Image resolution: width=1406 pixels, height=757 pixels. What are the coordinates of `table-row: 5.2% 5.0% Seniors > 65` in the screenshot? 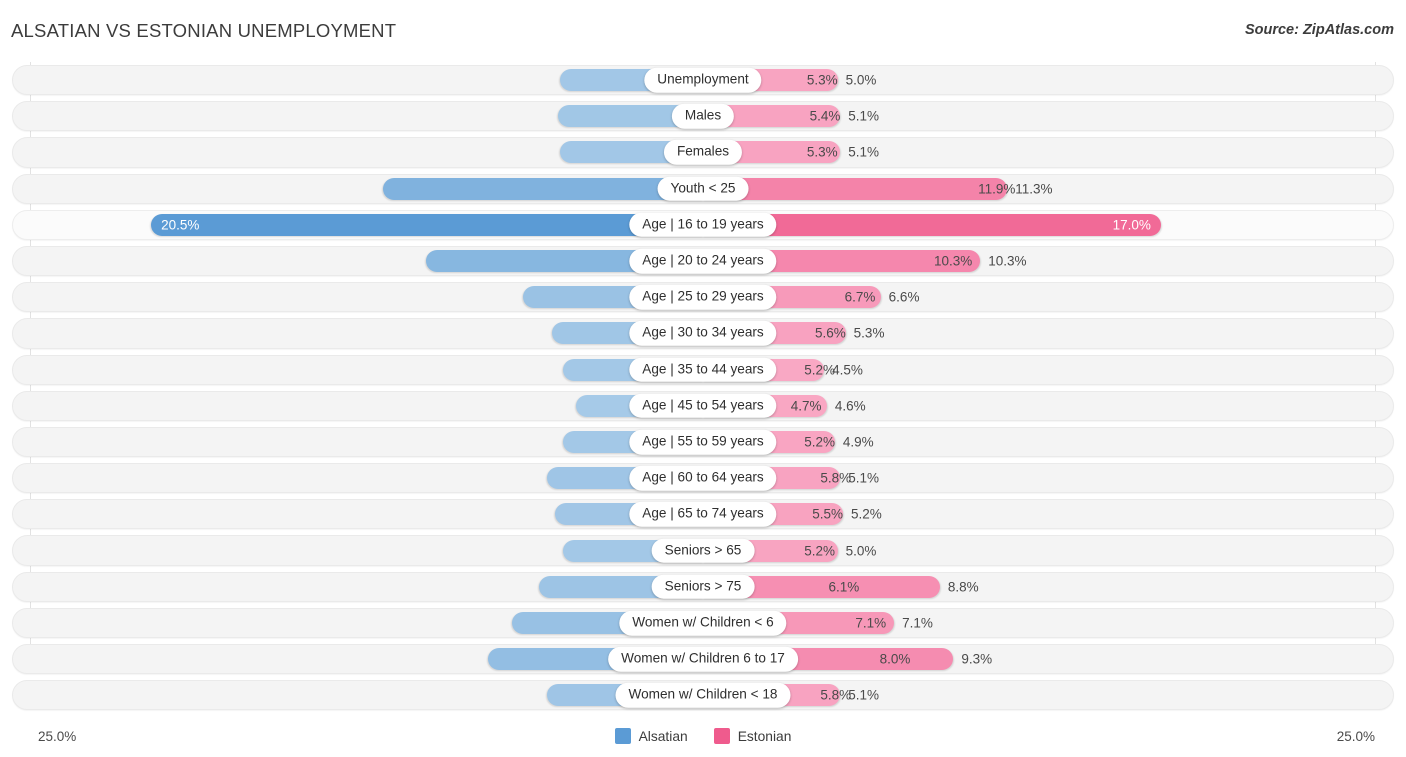 It's located at (703, 550).